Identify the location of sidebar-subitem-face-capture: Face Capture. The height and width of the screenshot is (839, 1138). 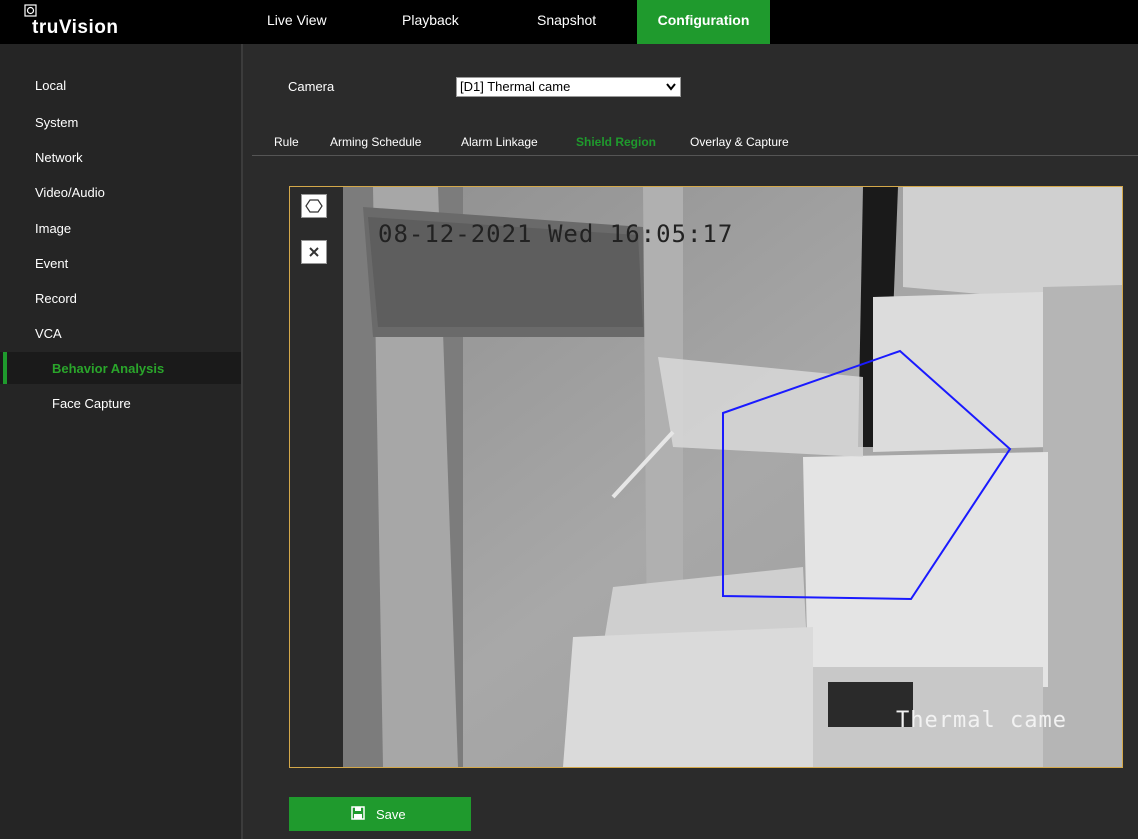
(91, 403).